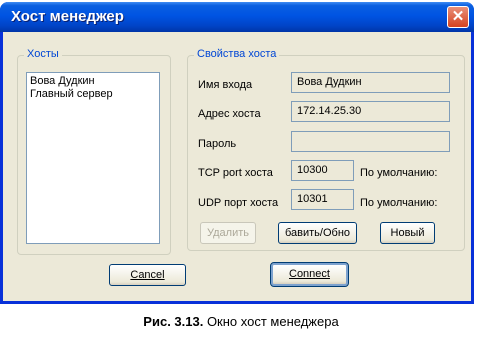 The width and height of the screenshot is (482, 337). What do you see at coordinates (370, 111) in the screenshot?
I see `address-field: 172.14.25.30` at bounding box center [370, 111].